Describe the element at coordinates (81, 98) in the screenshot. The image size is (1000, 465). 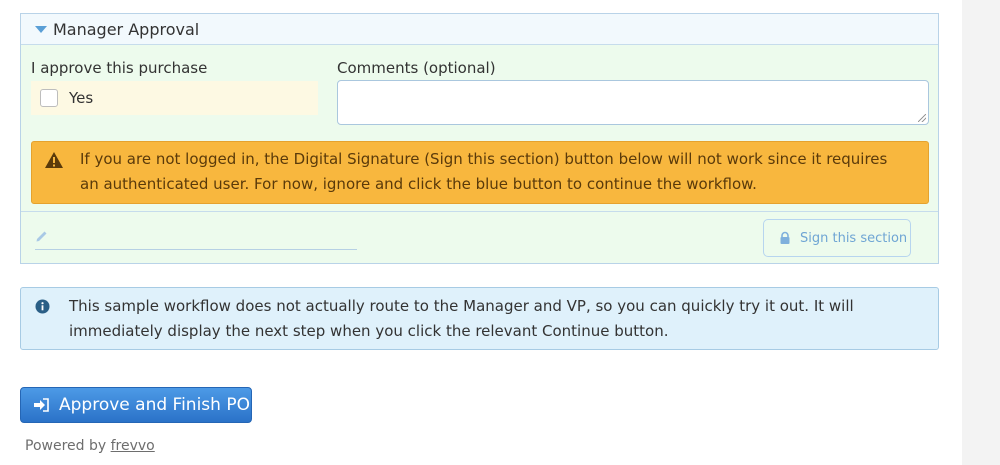
I see `yes-label: Yes` at that location.